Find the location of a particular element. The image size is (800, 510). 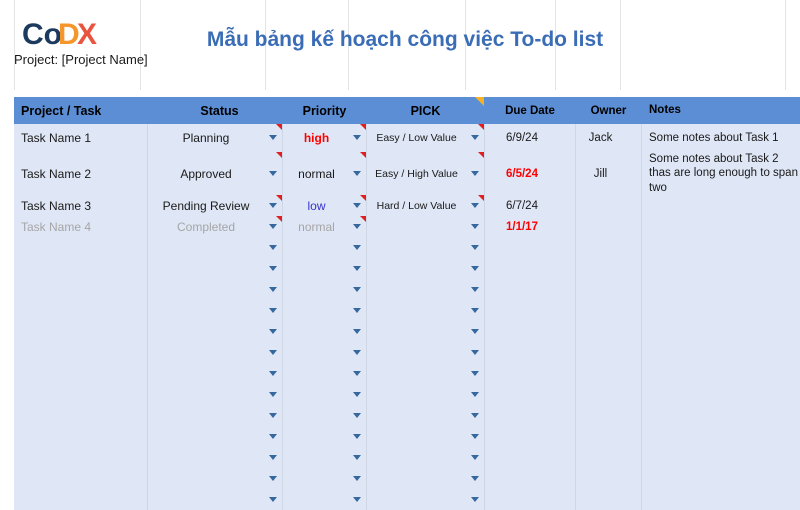

cell-status: Completed is located at coordinates (215, 226).